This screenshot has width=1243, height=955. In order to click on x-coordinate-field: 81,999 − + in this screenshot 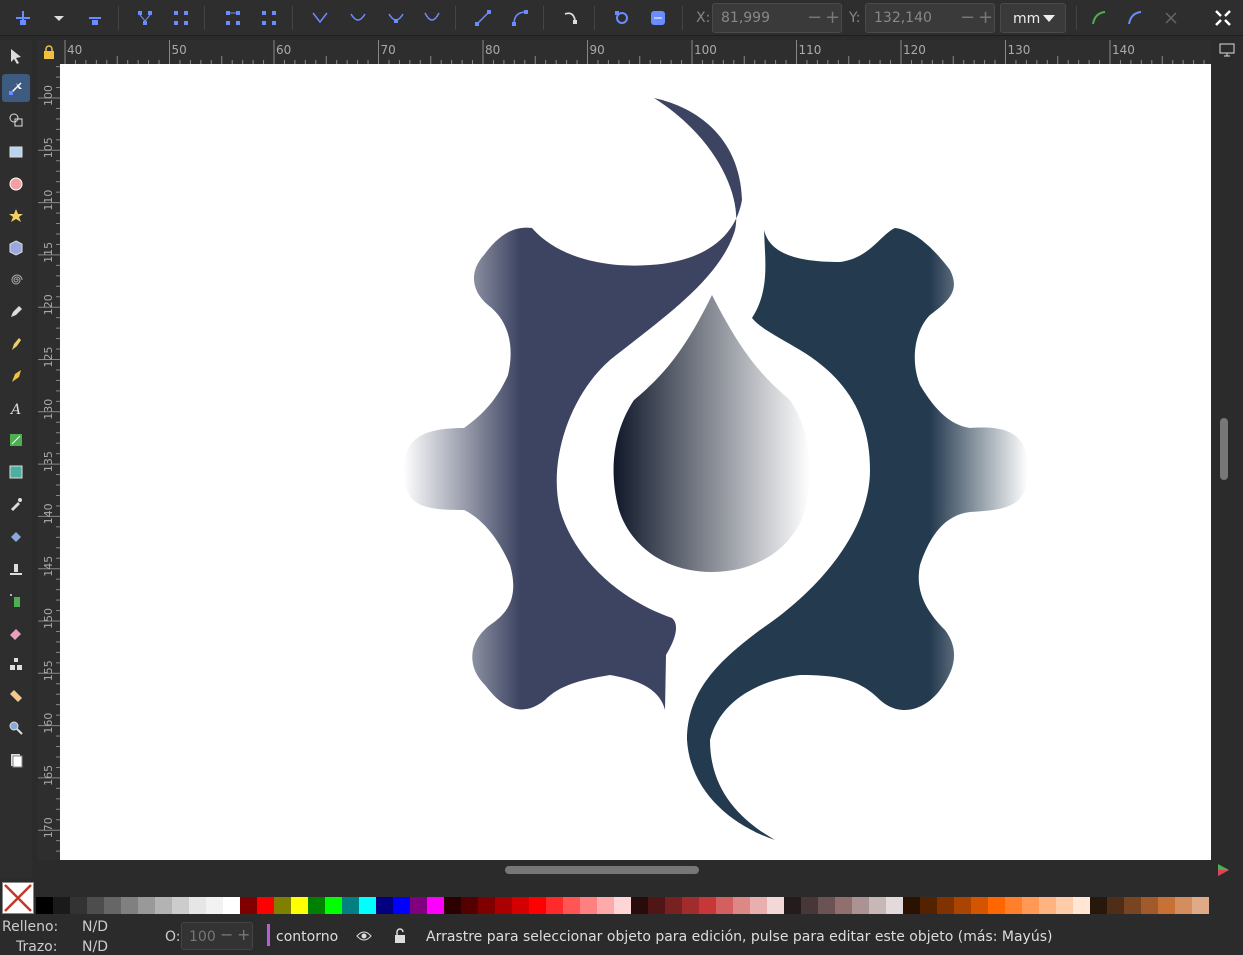, I will do `click(777, 18)`.